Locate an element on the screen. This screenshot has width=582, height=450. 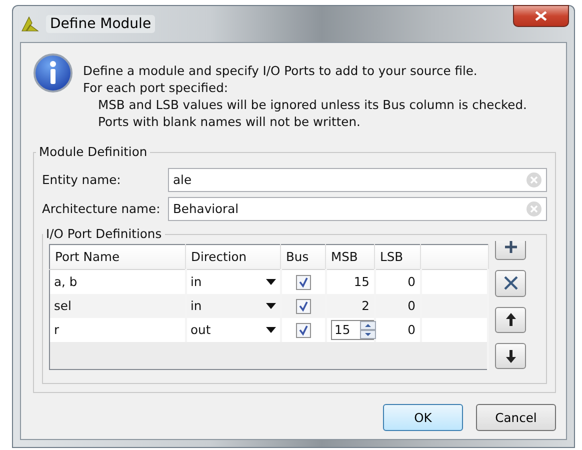
info-text: MSB and LSB values will be ignored unless its Bus column is checked. is located at coordinates (312, 105).